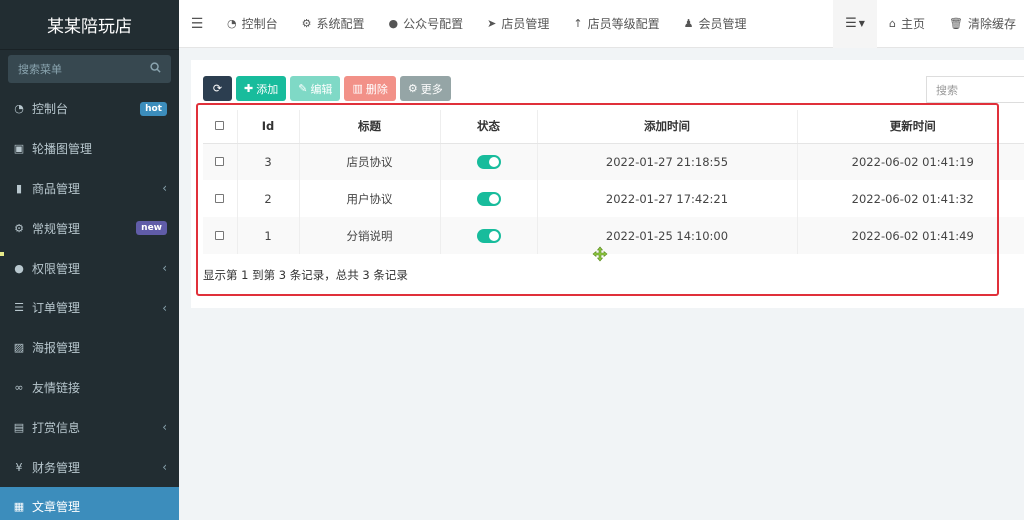  I want to click on clear-cache-button: 🗑 清除缓存, so click(980, 24).